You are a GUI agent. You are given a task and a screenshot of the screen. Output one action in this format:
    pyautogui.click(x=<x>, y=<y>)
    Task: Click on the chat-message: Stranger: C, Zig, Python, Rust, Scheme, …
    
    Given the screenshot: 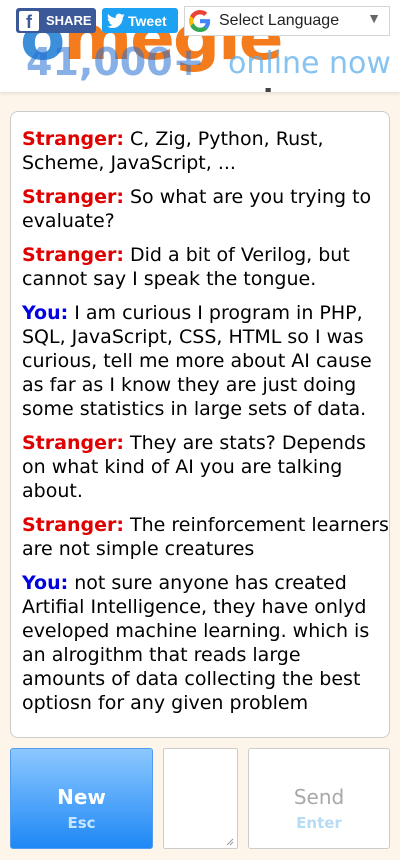 What is the action you would take?
    pyautogui.click(x=205, y=151)
    